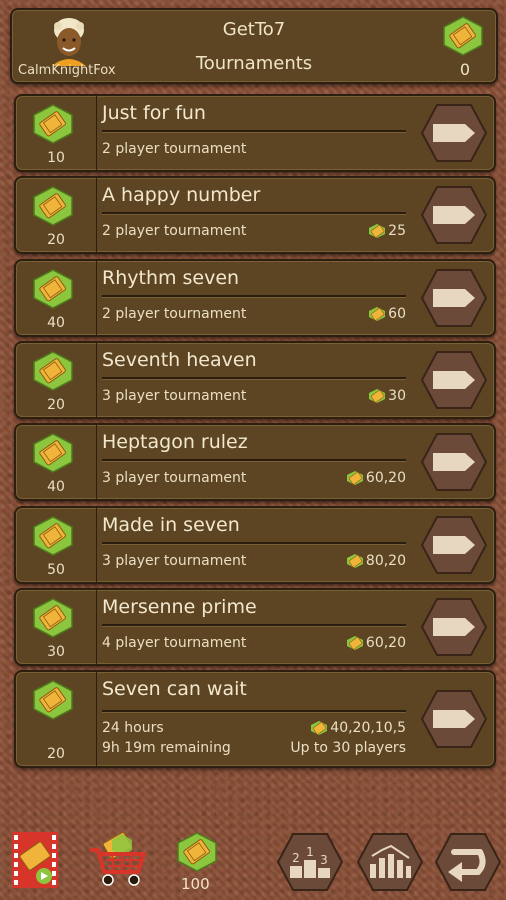  What do you see at coordinates (397, 231) in the screenshot?
I see `prize-value: 25` at bounding box center [397, 231].